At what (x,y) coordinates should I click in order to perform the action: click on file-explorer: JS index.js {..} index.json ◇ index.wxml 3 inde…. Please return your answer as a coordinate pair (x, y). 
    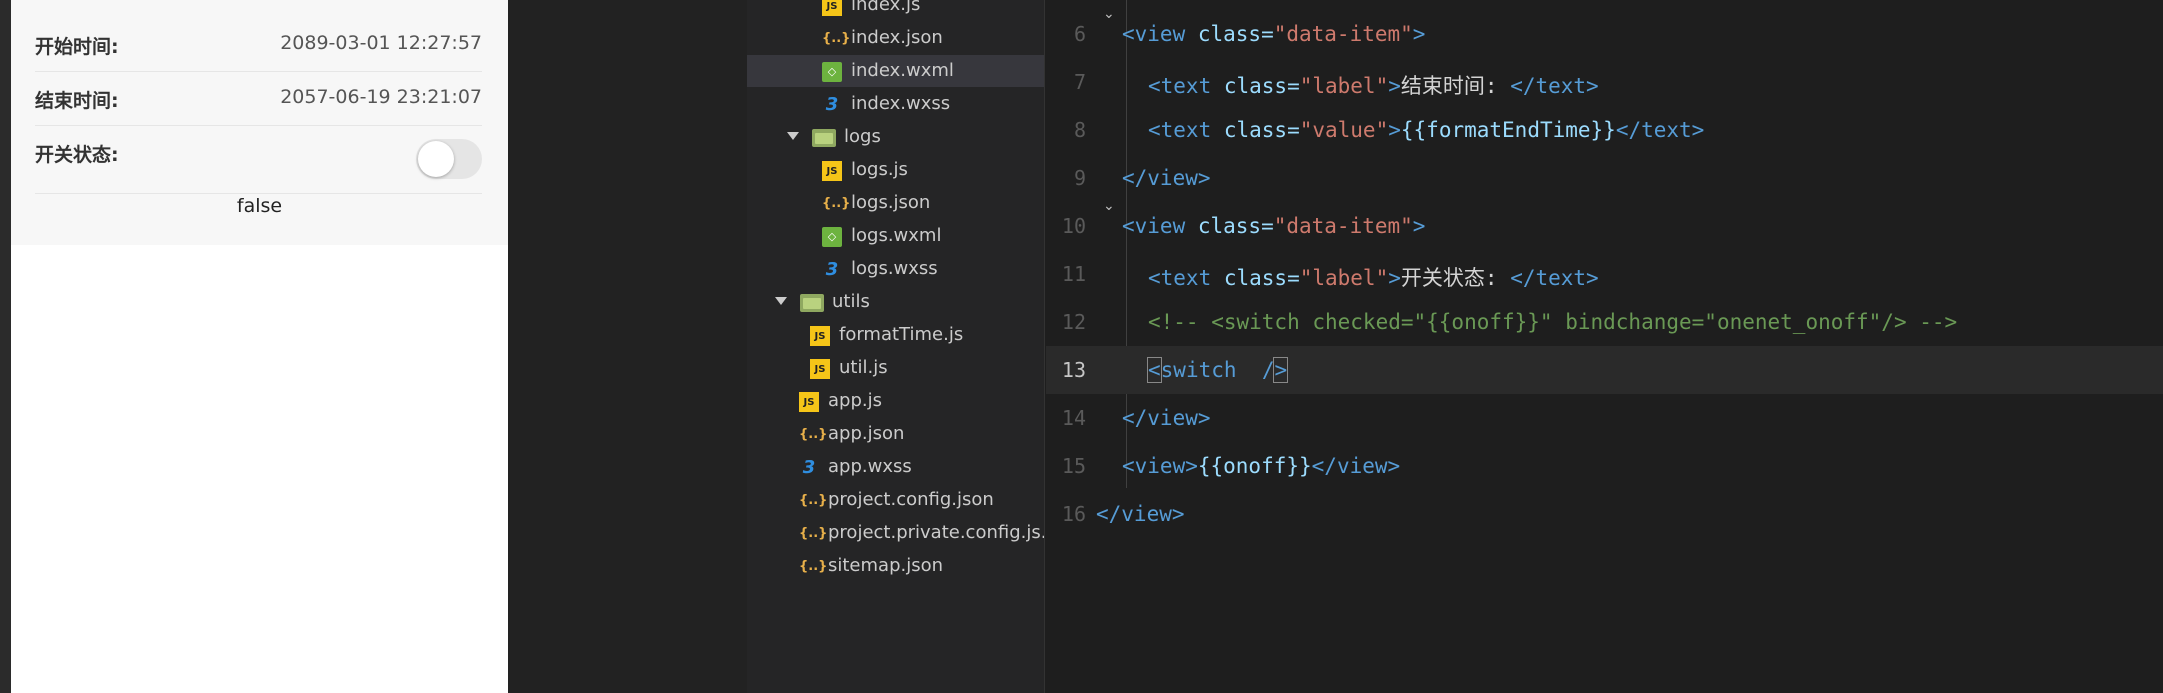
    Looking at the image, I should click on (896, 346).